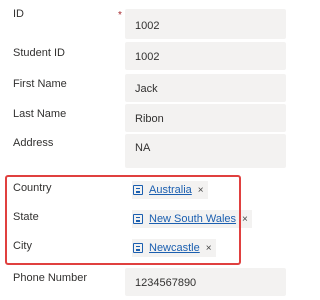  I want to click on address-value: NA, so click(143, 148).